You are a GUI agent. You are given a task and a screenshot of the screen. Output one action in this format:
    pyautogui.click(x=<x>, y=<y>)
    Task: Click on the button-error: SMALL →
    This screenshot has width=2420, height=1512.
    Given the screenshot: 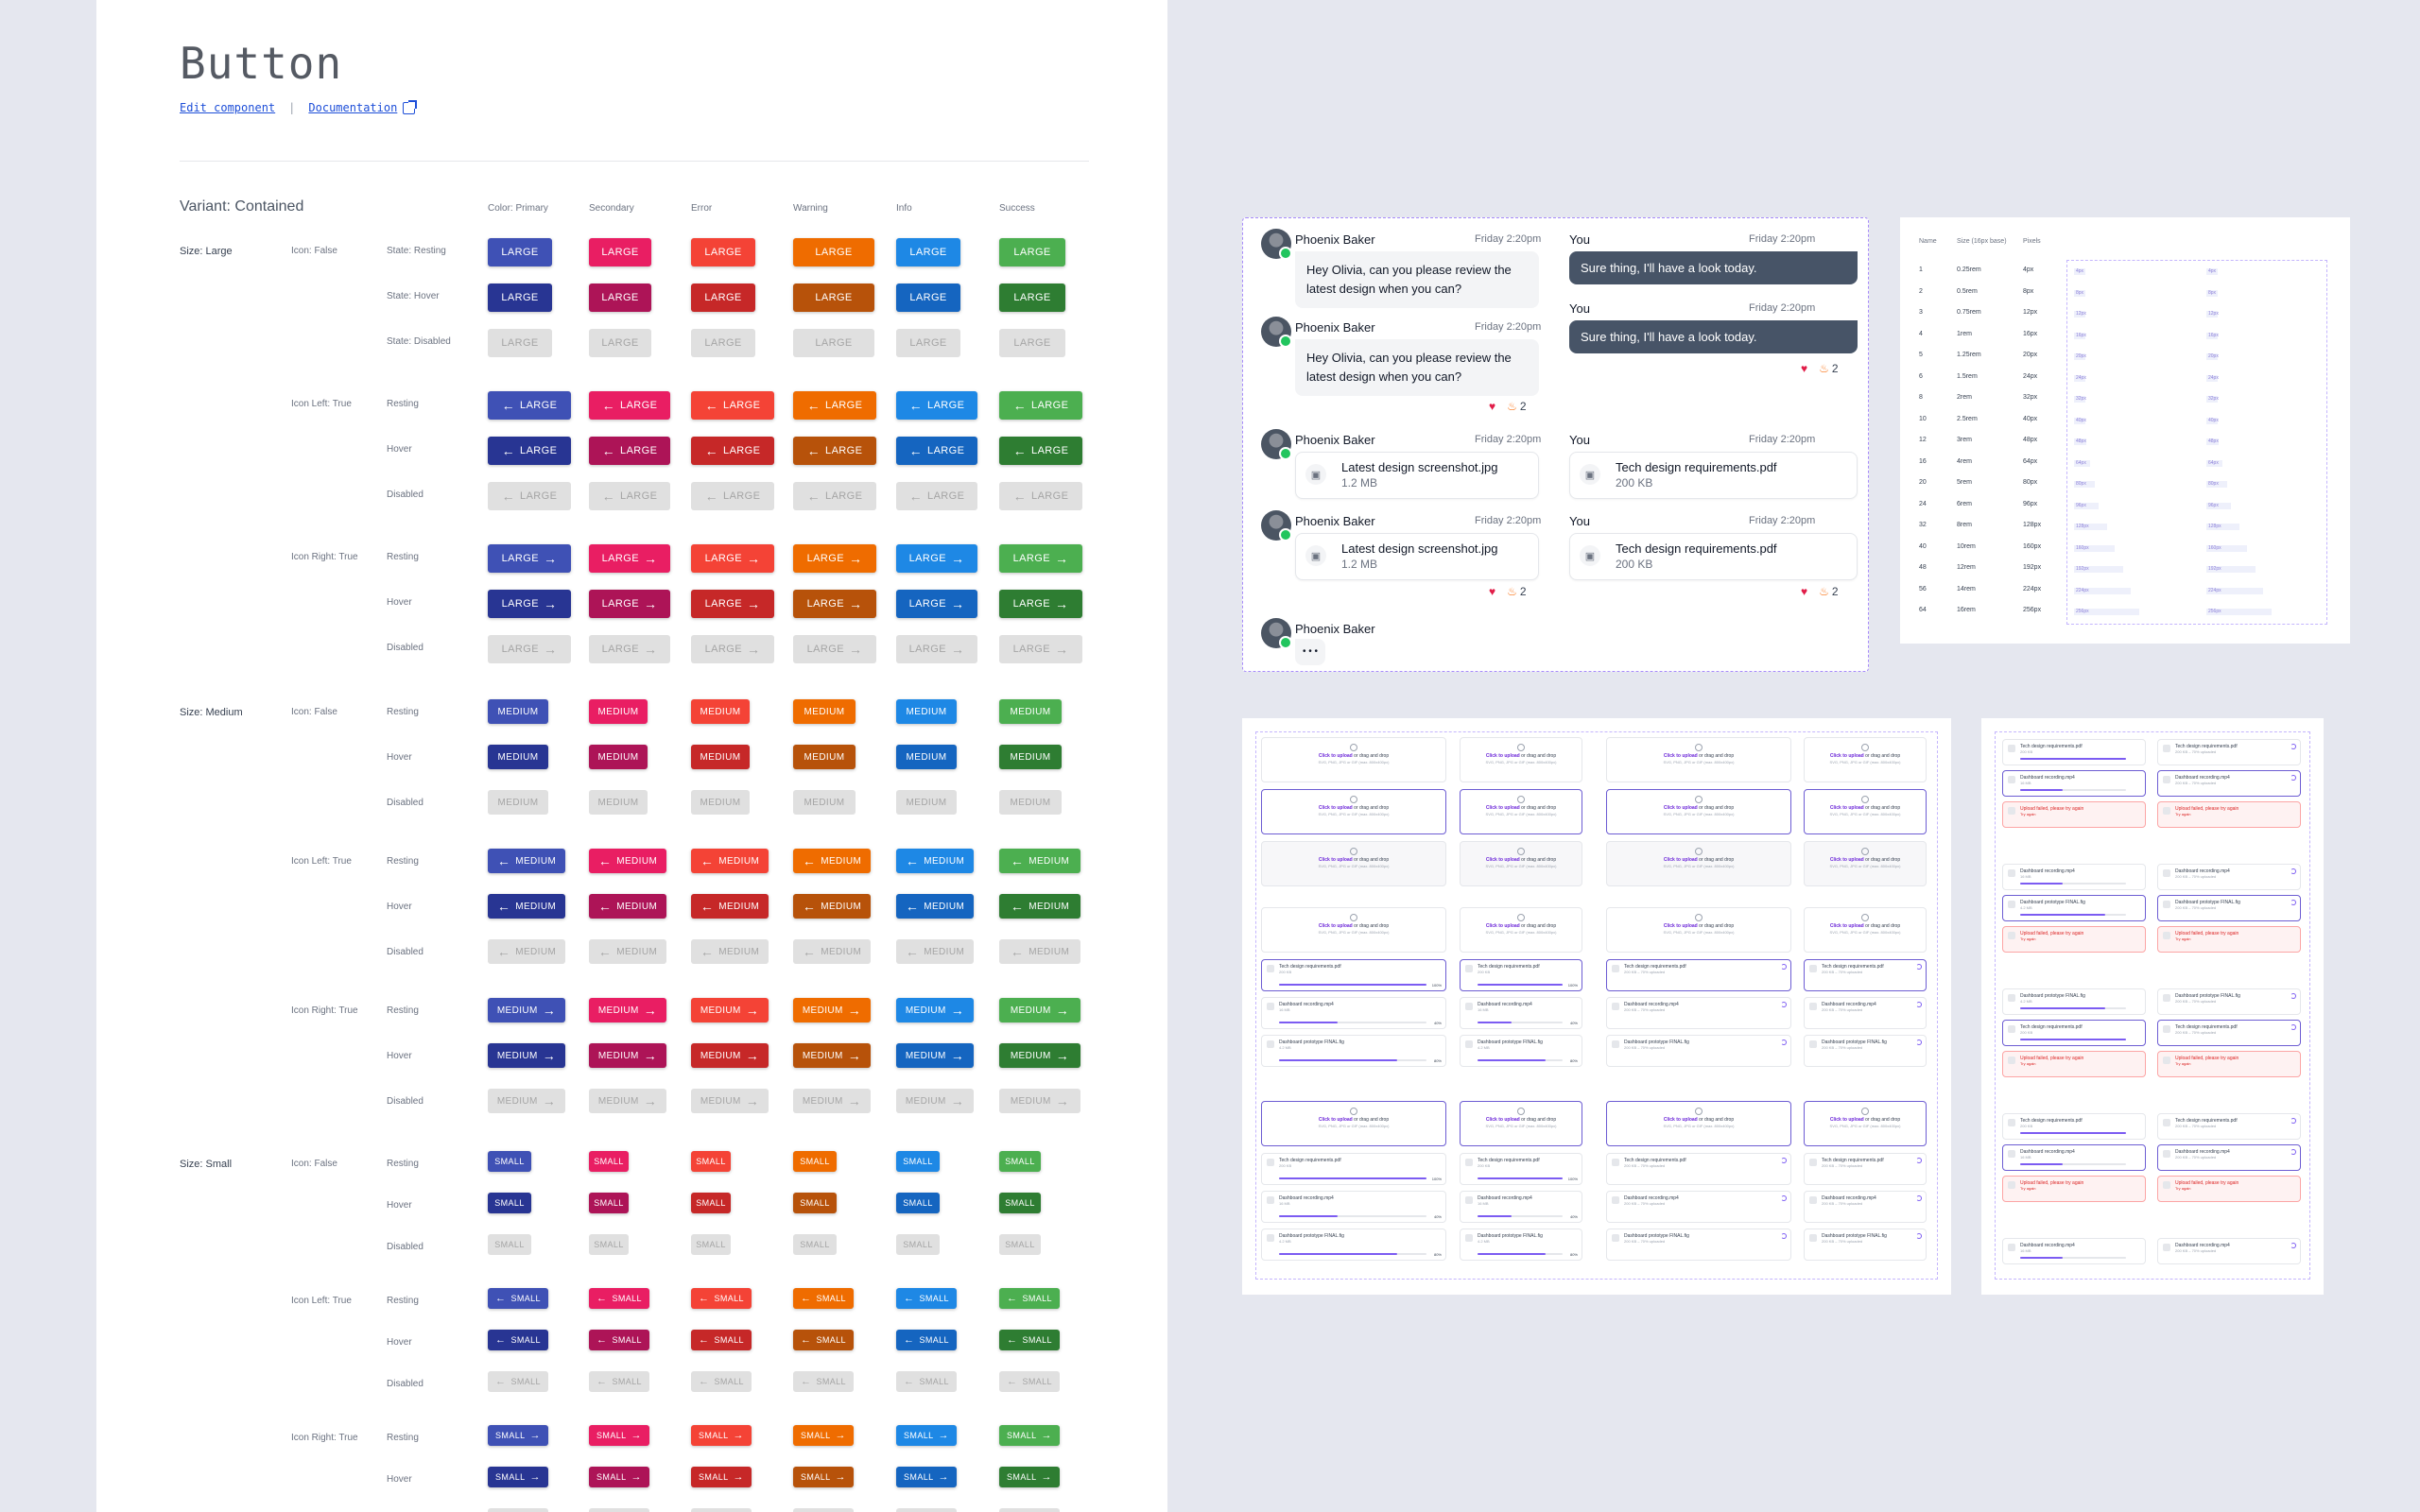 What is the action you would take?
    pyautogui.click(x=721, y=1435)
    